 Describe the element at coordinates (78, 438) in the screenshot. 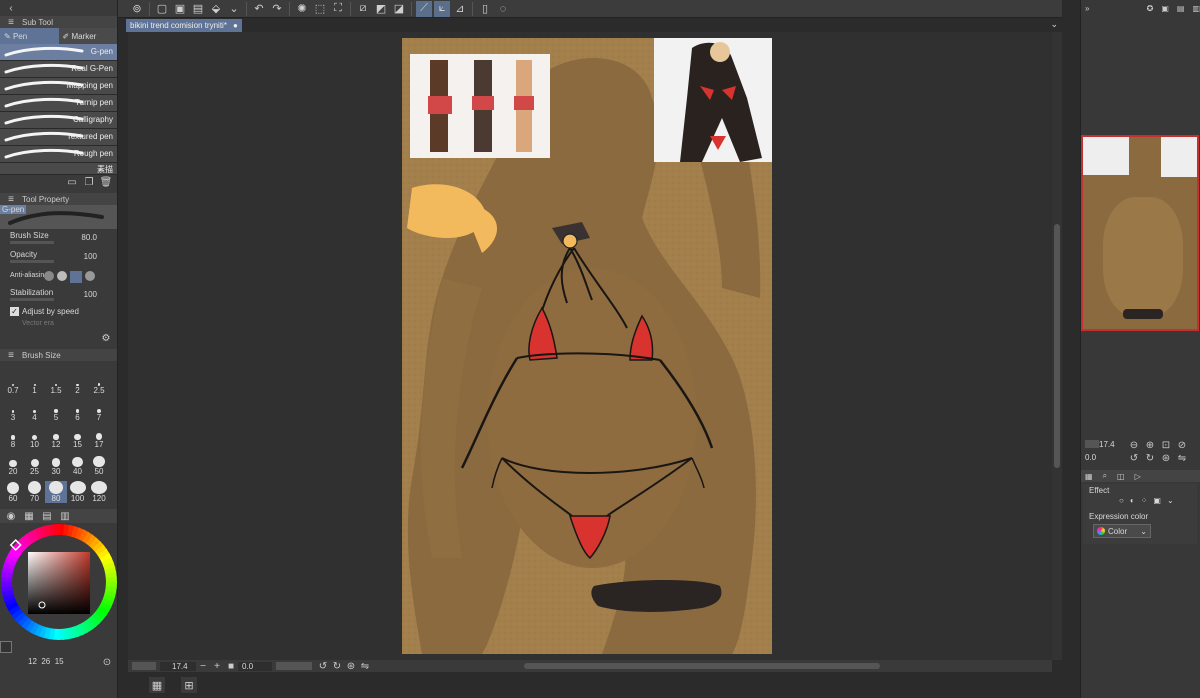

I see `brush-size-option: 15` at that location.